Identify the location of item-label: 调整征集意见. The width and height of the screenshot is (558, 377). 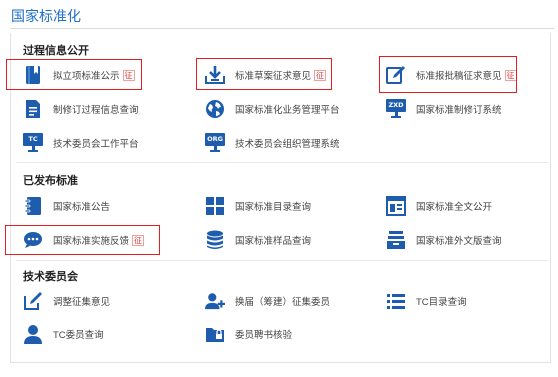
(82, 302).